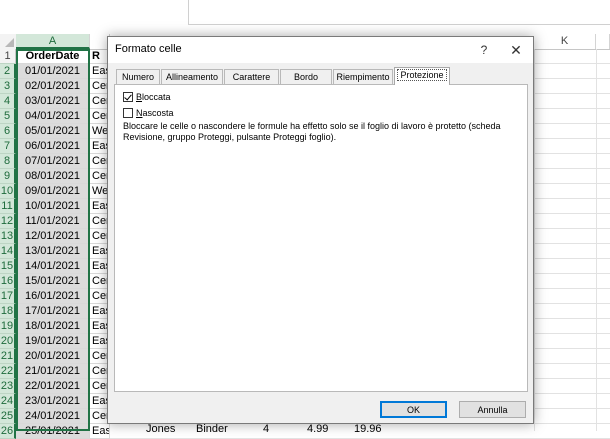 The height and width of the screenshot is (439, 610). Describe the element at coordinates (8, 56) in the screenshot. I see `row-header: 1` at that location.